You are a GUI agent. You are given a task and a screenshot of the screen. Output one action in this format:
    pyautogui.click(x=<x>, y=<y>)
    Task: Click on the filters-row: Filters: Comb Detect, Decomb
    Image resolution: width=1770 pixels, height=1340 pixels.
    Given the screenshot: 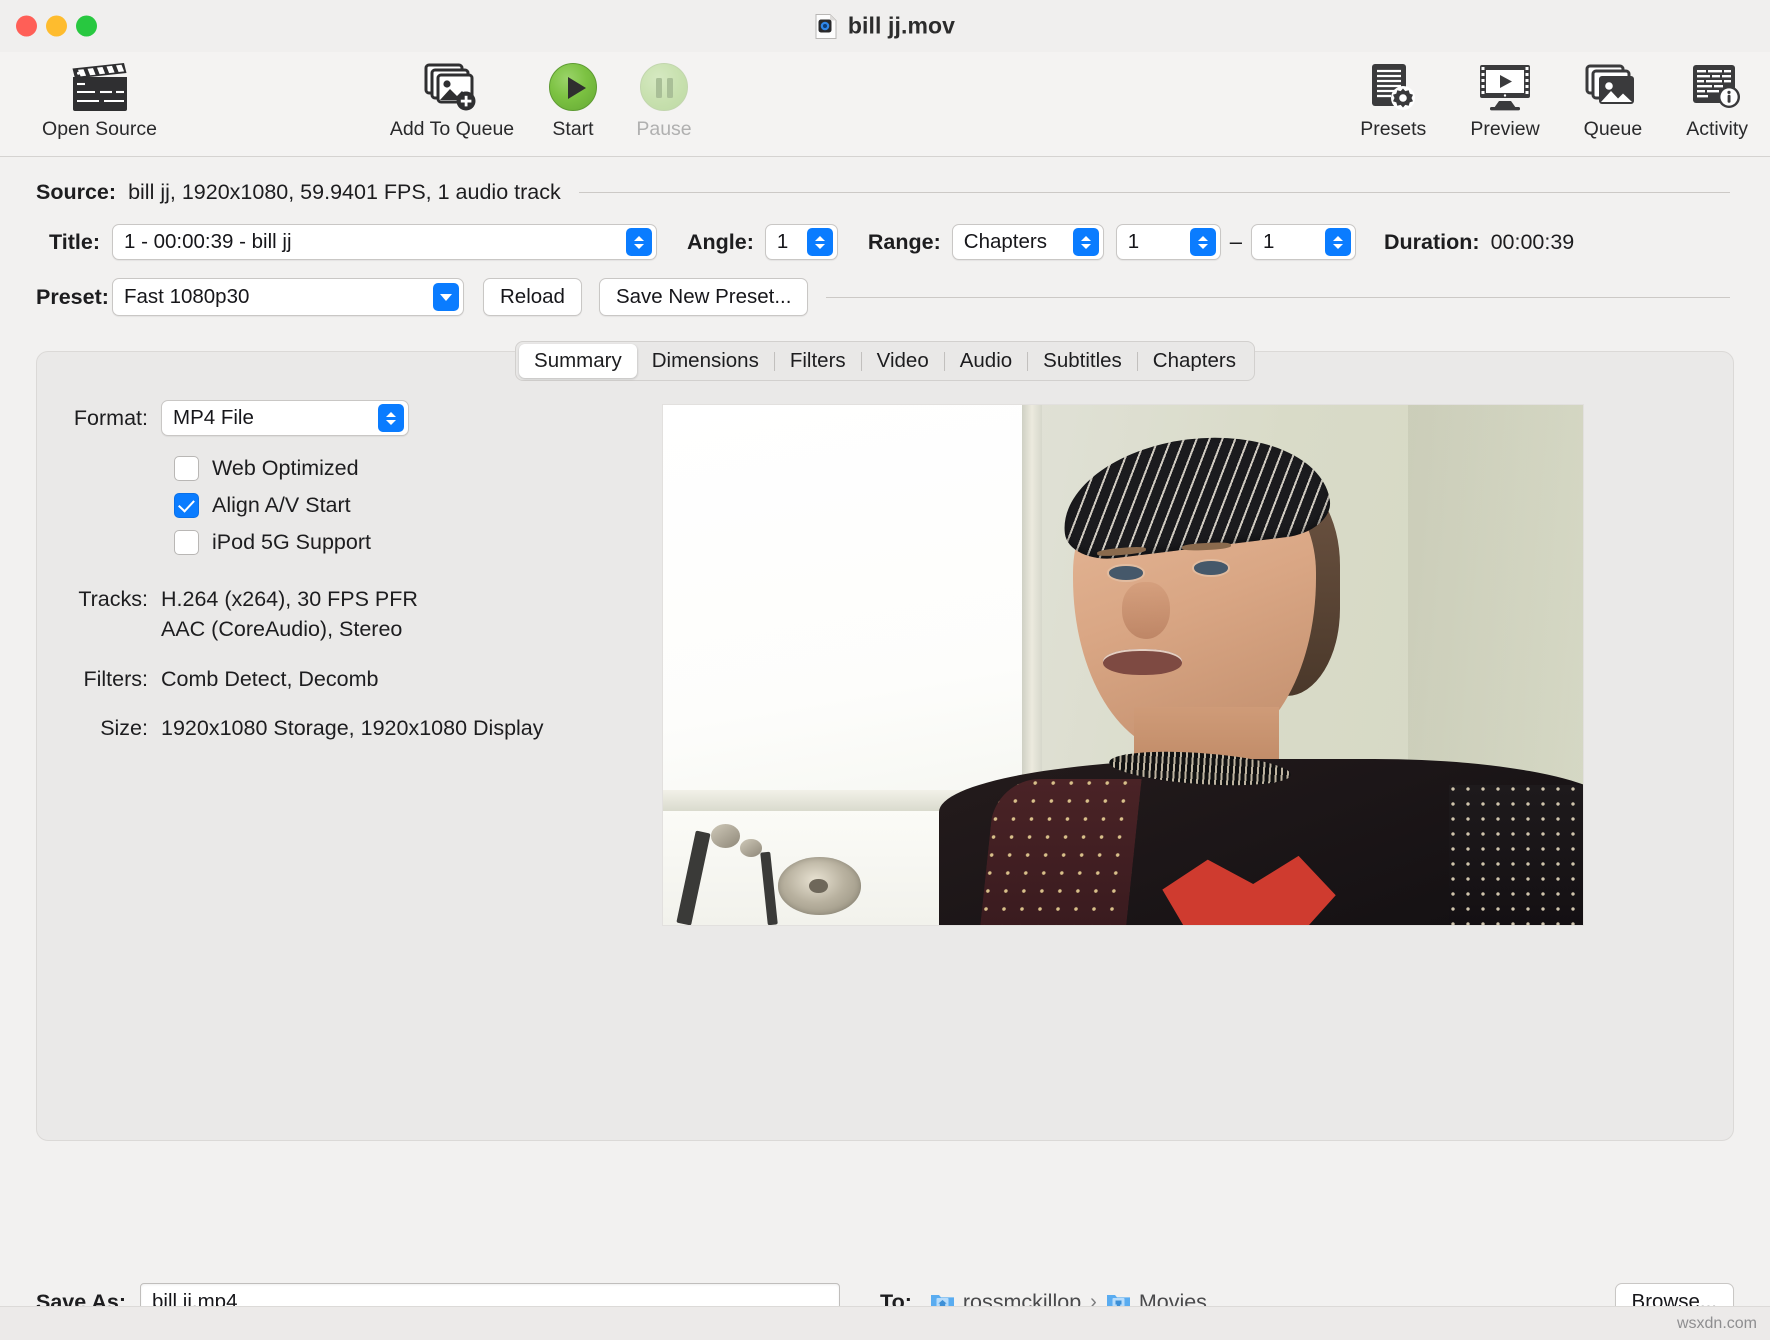 What is the action you would take?
    pyautogui.click(x=347, y=679)
    